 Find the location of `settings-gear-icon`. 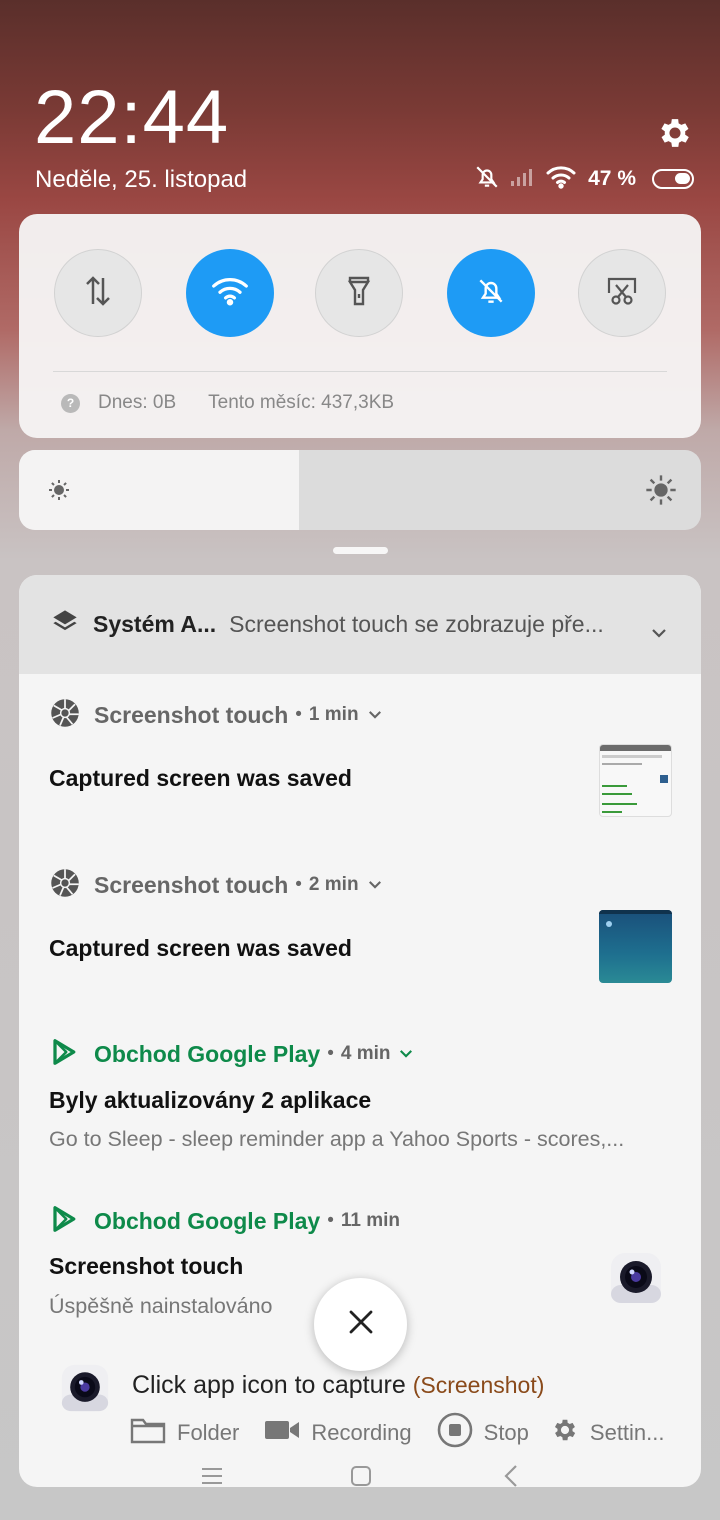

settings-gear-icon is located at coordinates (675, 133).